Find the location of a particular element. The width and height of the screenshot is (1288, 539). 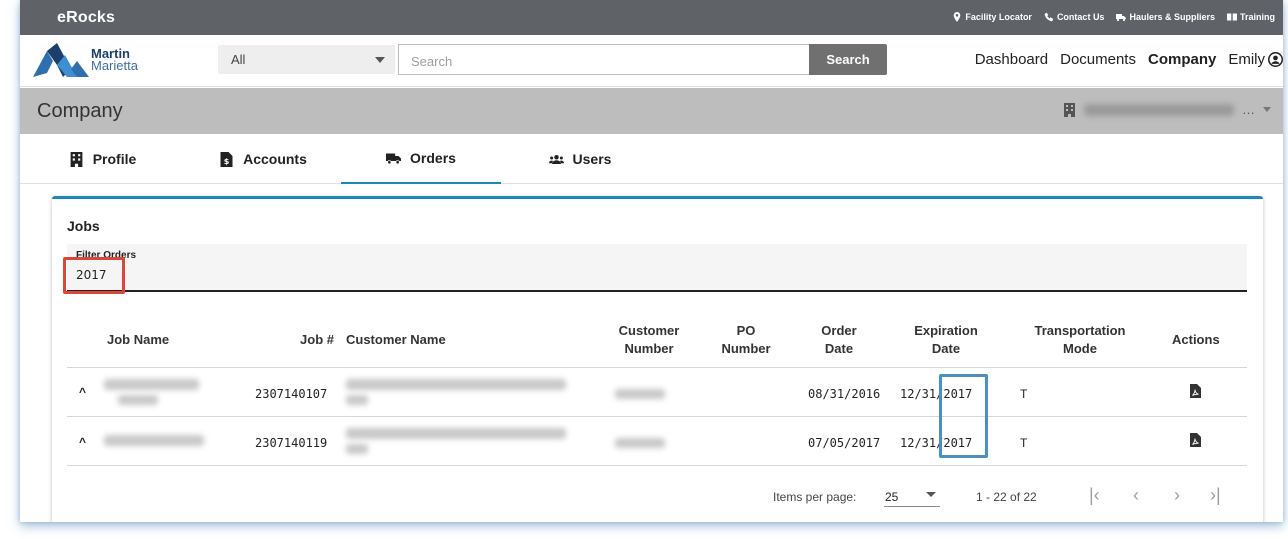

tab-profile-label: Profile is located at coordinates (114, 159).